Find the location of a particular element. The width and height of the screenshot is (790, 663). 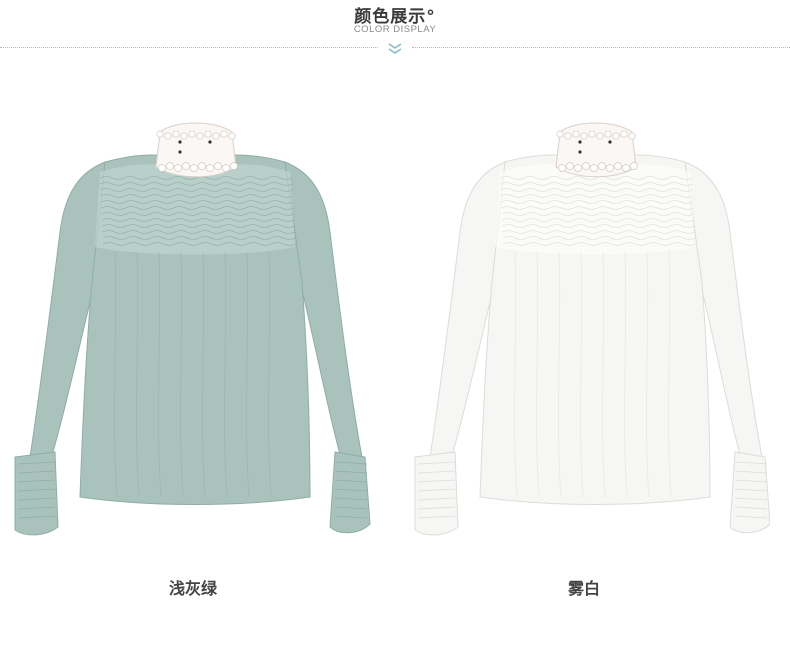

divider-right is located at coordinates (601, 47).